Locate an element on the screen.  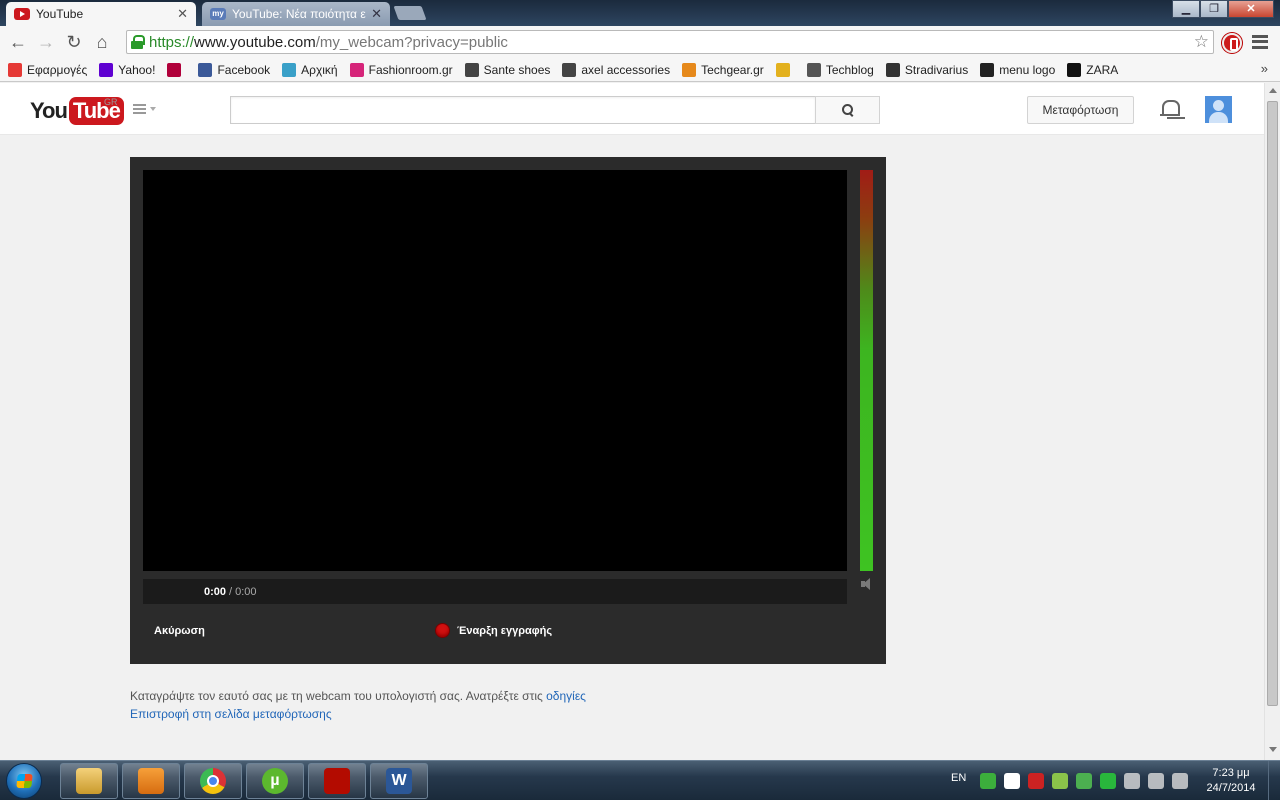
fox-icon is located at coordinates (689, 69).